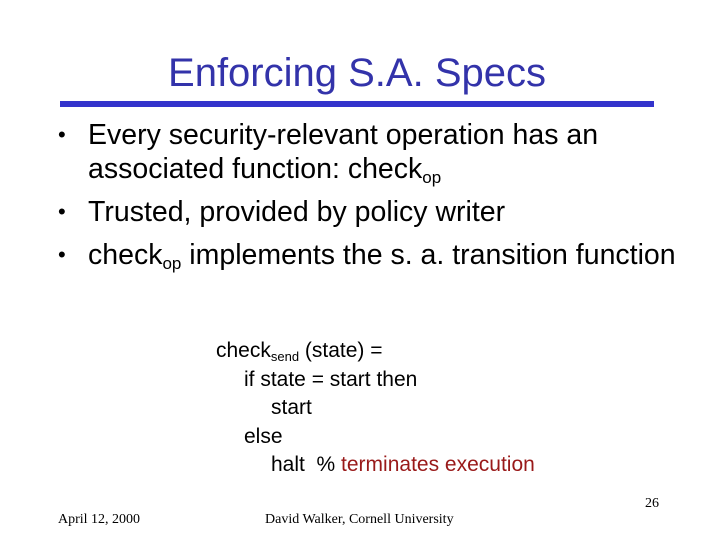 The width and height of the screenshot is (720, 540). I want to click on code-text: check, so click(243, 350).